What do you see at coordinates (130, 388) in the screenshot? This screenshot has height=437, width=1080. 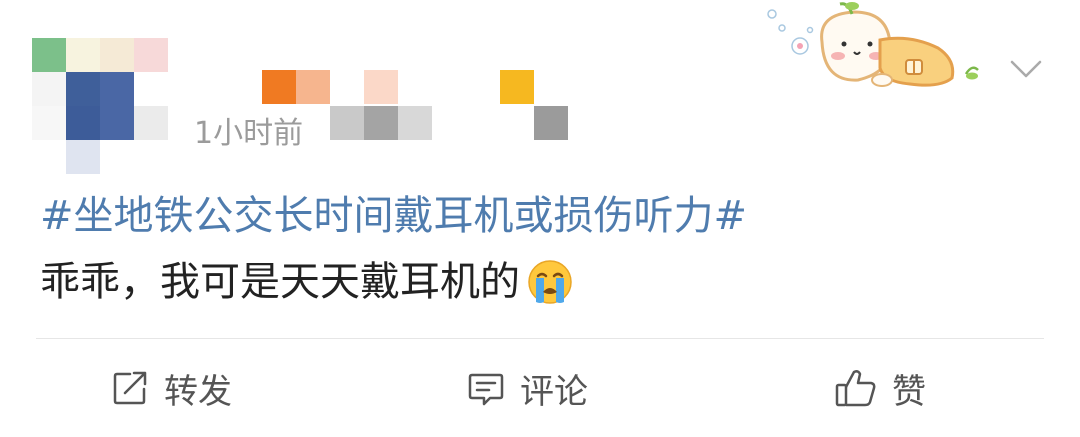 I see `share-icon` at bounding box center [130, 388].